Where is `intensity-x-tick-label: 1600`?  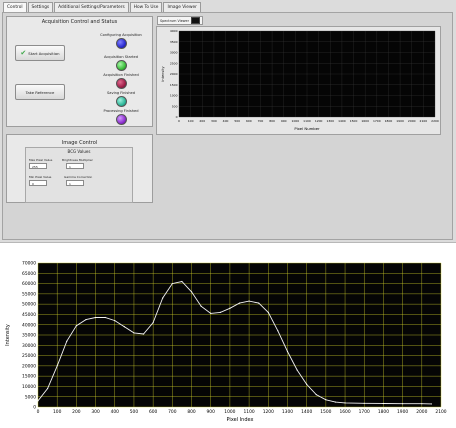
intensity-x-tick-label: 1600 is located at coordinates (344, 412).